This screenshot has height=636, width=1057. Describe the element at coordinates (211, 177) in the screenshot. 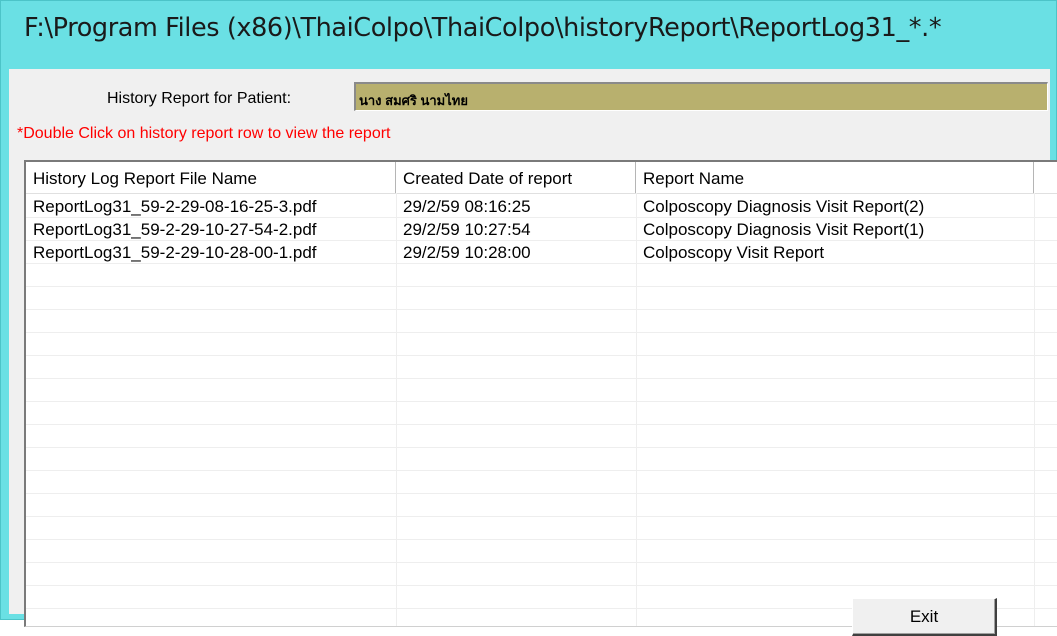

I see `column-header-file-name: History Log Report File Name` at that location.